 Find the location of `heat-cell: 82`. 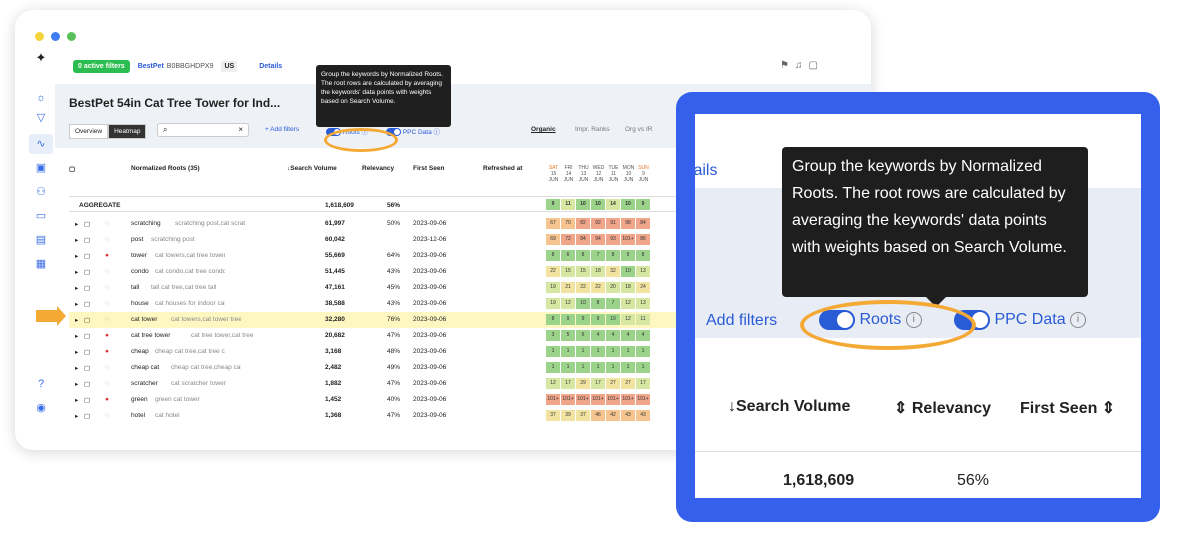

heat-cell: 82 is located at coordinates (583, 223).